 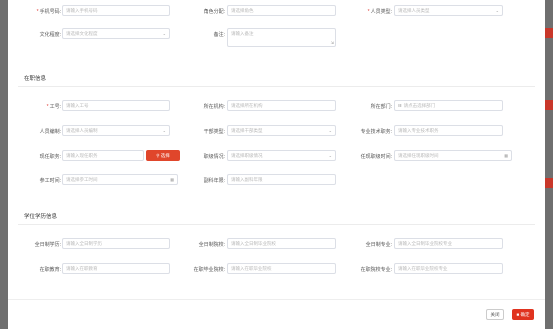 What do you see at coordinates (549, 164) in the screenshot?
I see `modal-overlay-right` at bounding box center [549, 164].